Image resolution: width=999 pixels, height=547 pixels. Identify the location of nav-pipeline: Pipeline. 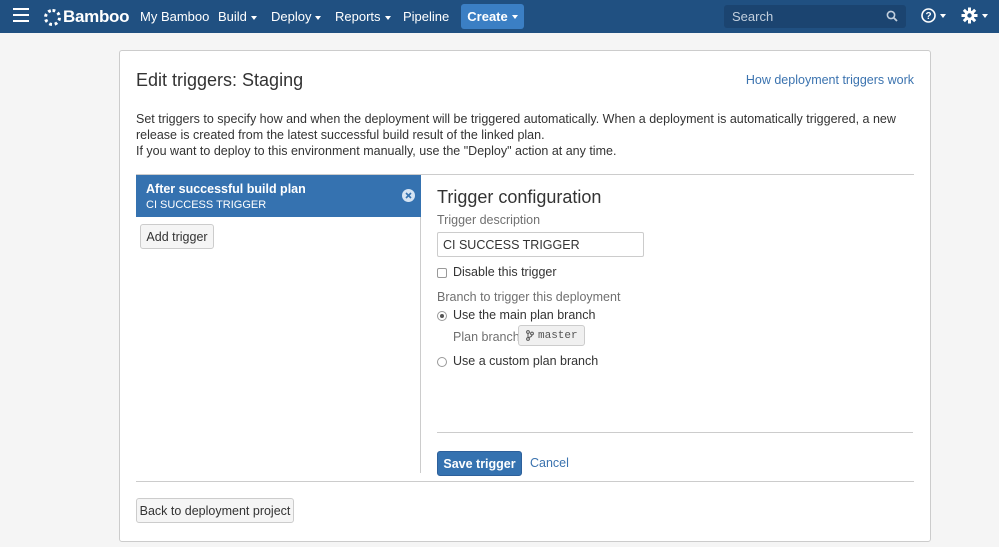
(426, 16).